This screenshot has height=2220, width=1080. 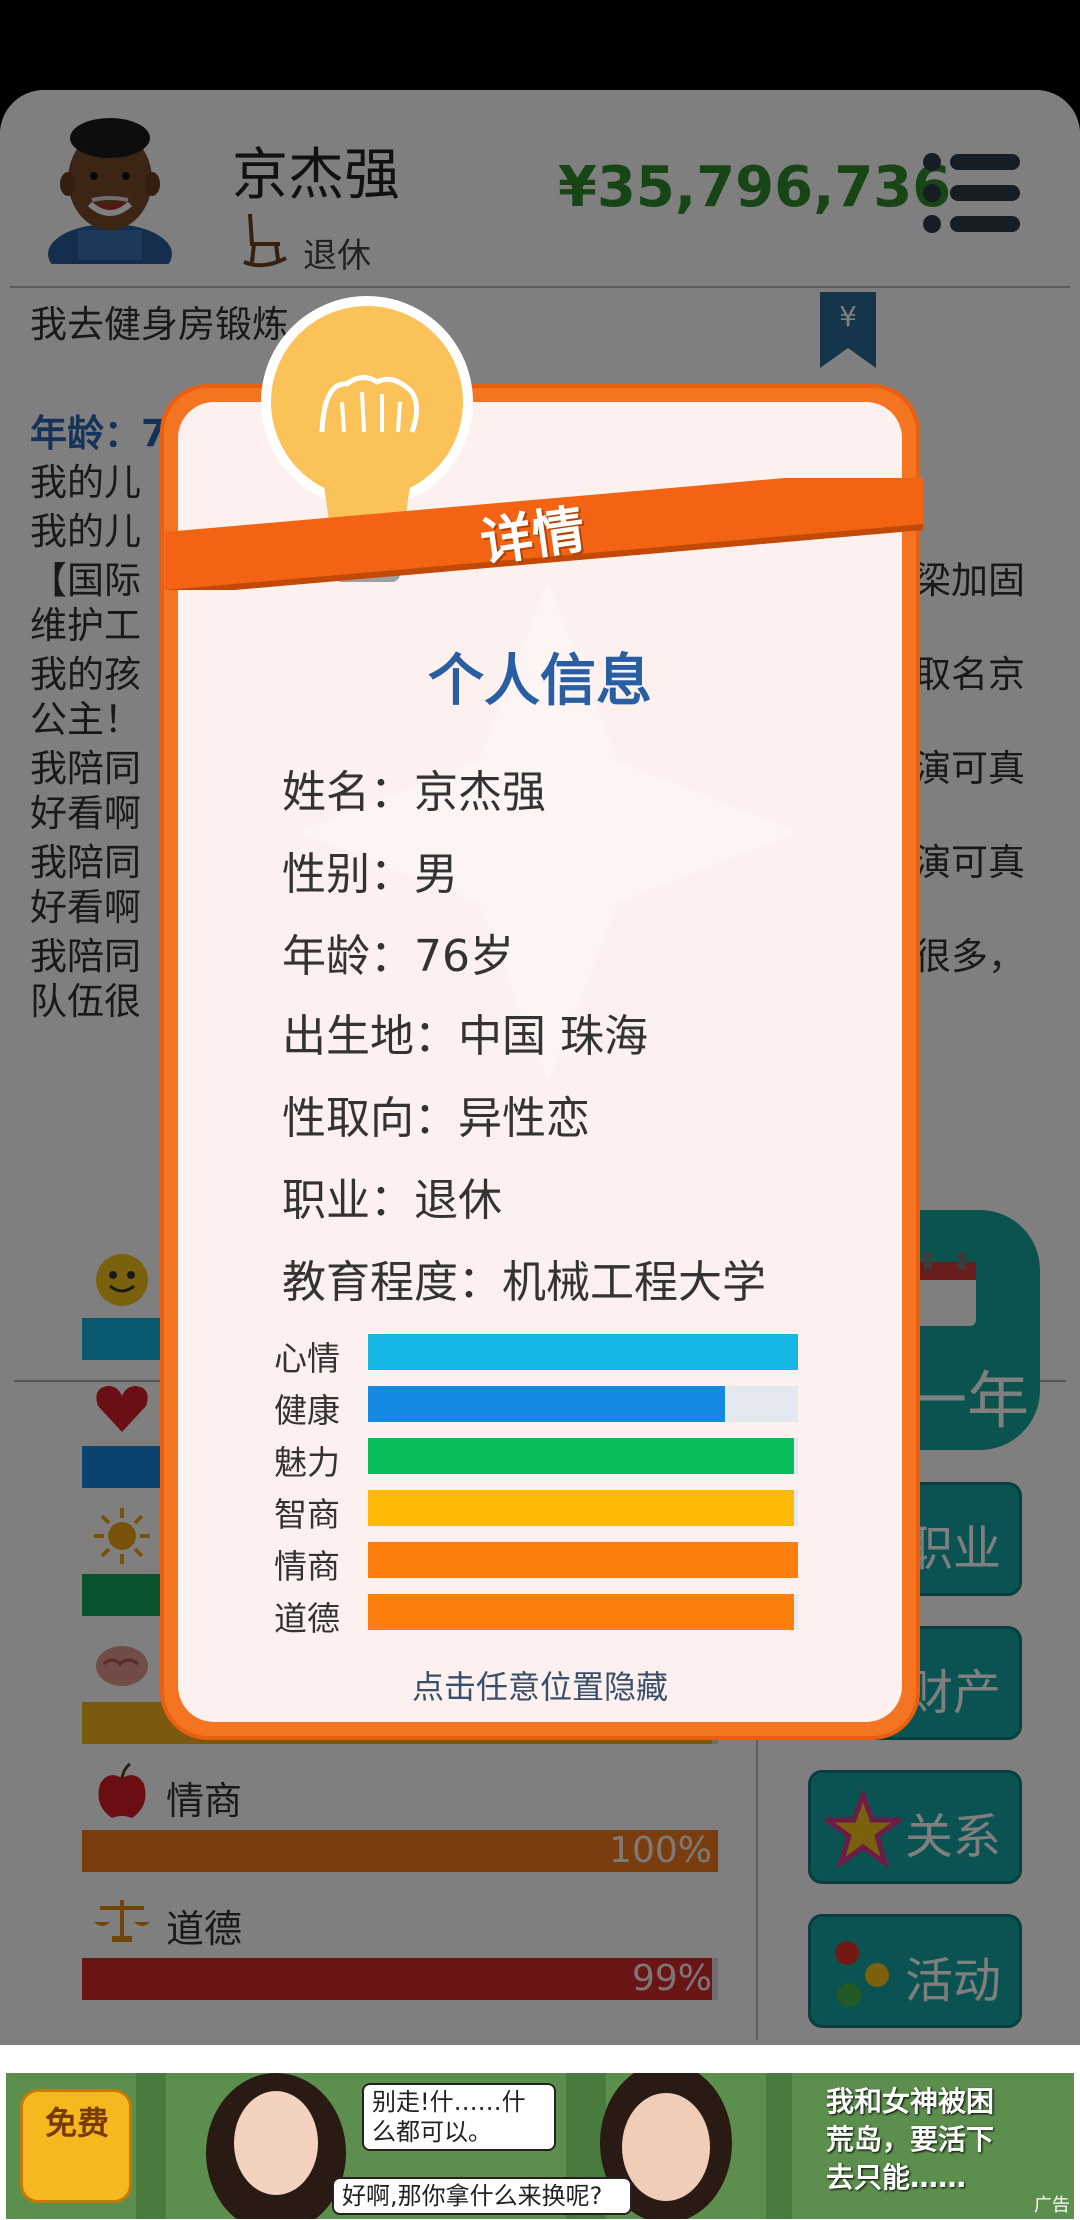 What do you see at coordinates (546, 1404) in the screenshot?
I see `bar-fill-health` at bounding box center [546, 1404].